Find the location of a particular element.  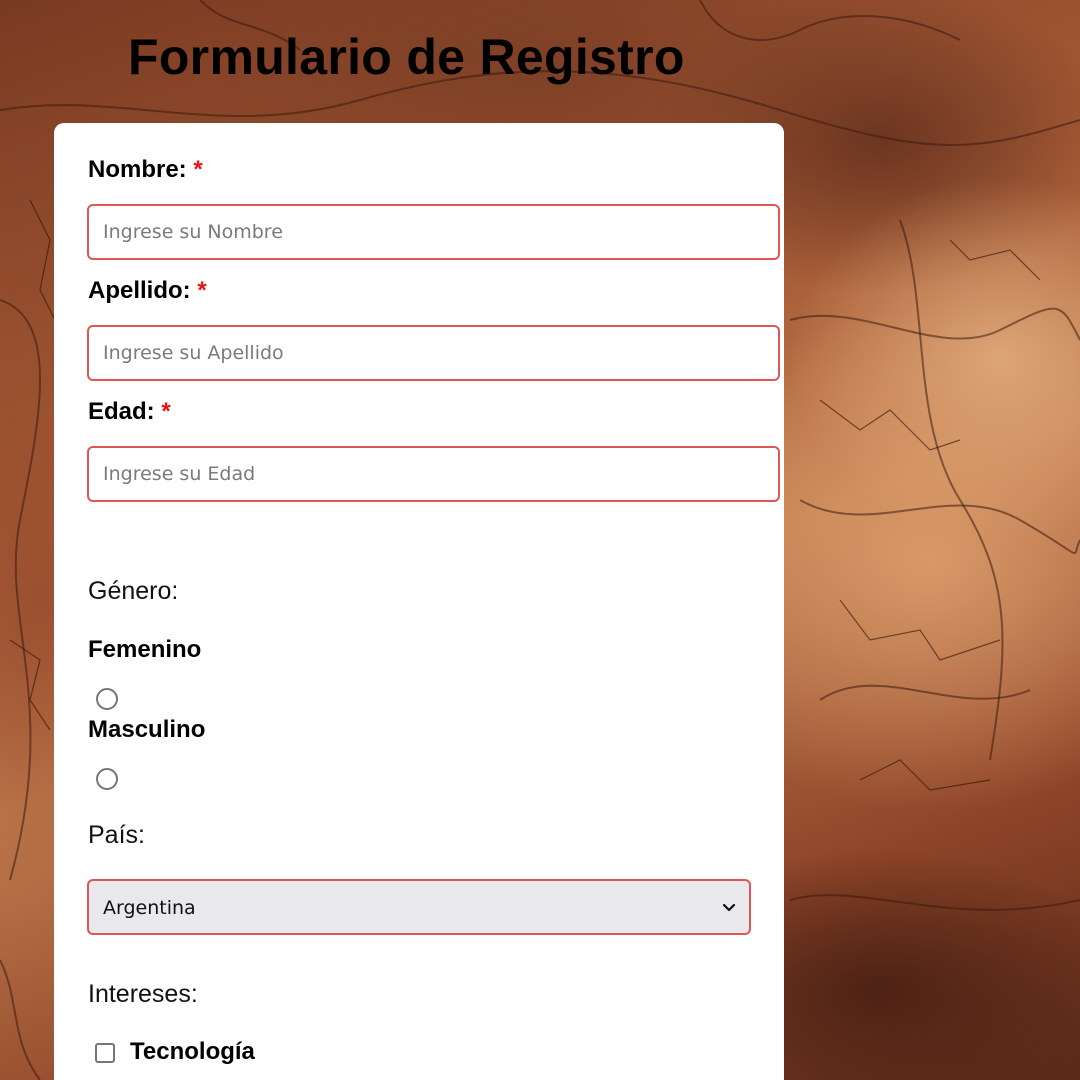

edad-label: Edad: * is located at coordinates (129, 412).